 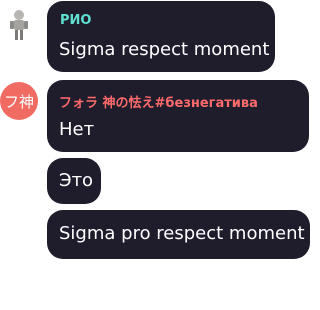 What do you see at coordinates (75, 20) in the screenshot?
I see `message-author: РИО` at bounding box center [75, 20].